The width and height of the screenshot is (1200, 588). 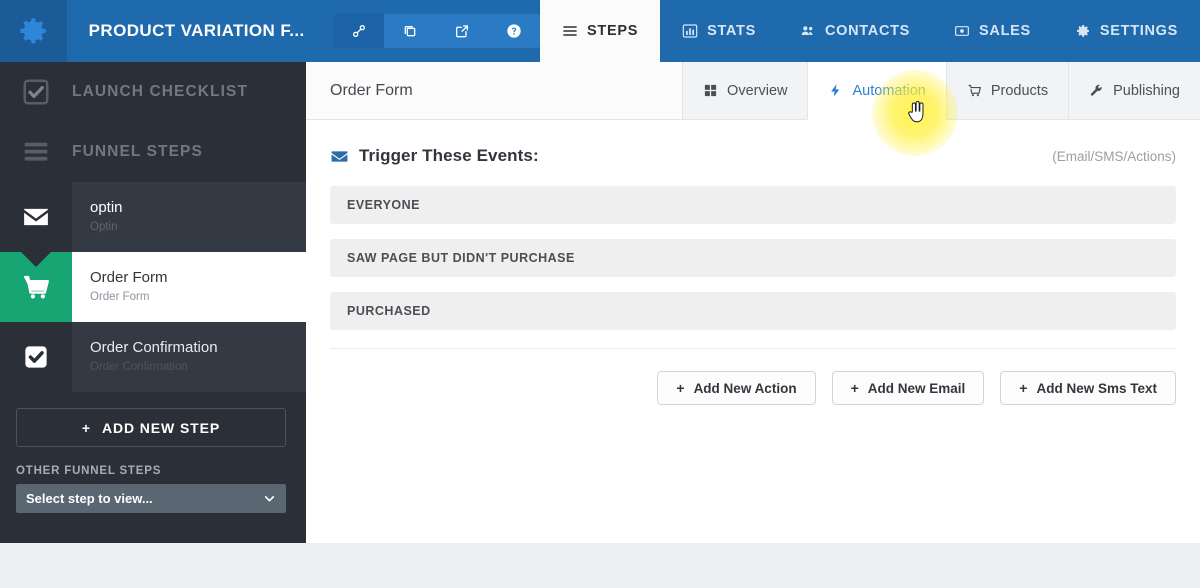 I want to click on trigger-row-label: SAW PAGE BUT DIDN'T PURCHASE, so click(x=461, y=258).